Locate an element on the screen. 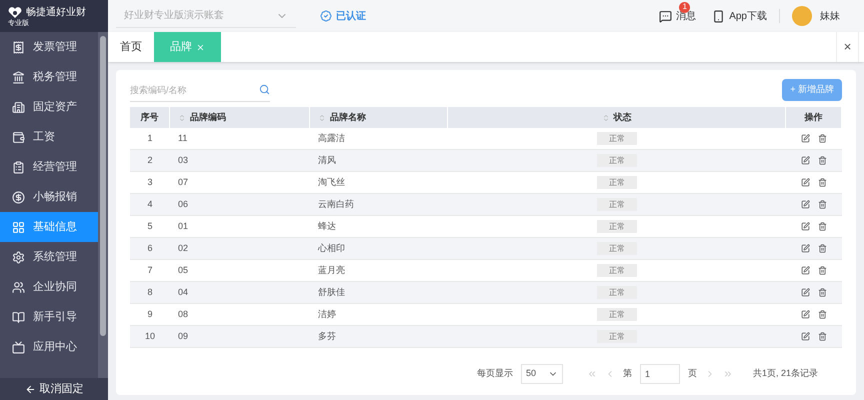 The height and width of the screenshot is (400, 864). page-field: 1 is located at coordinates (660, 374).